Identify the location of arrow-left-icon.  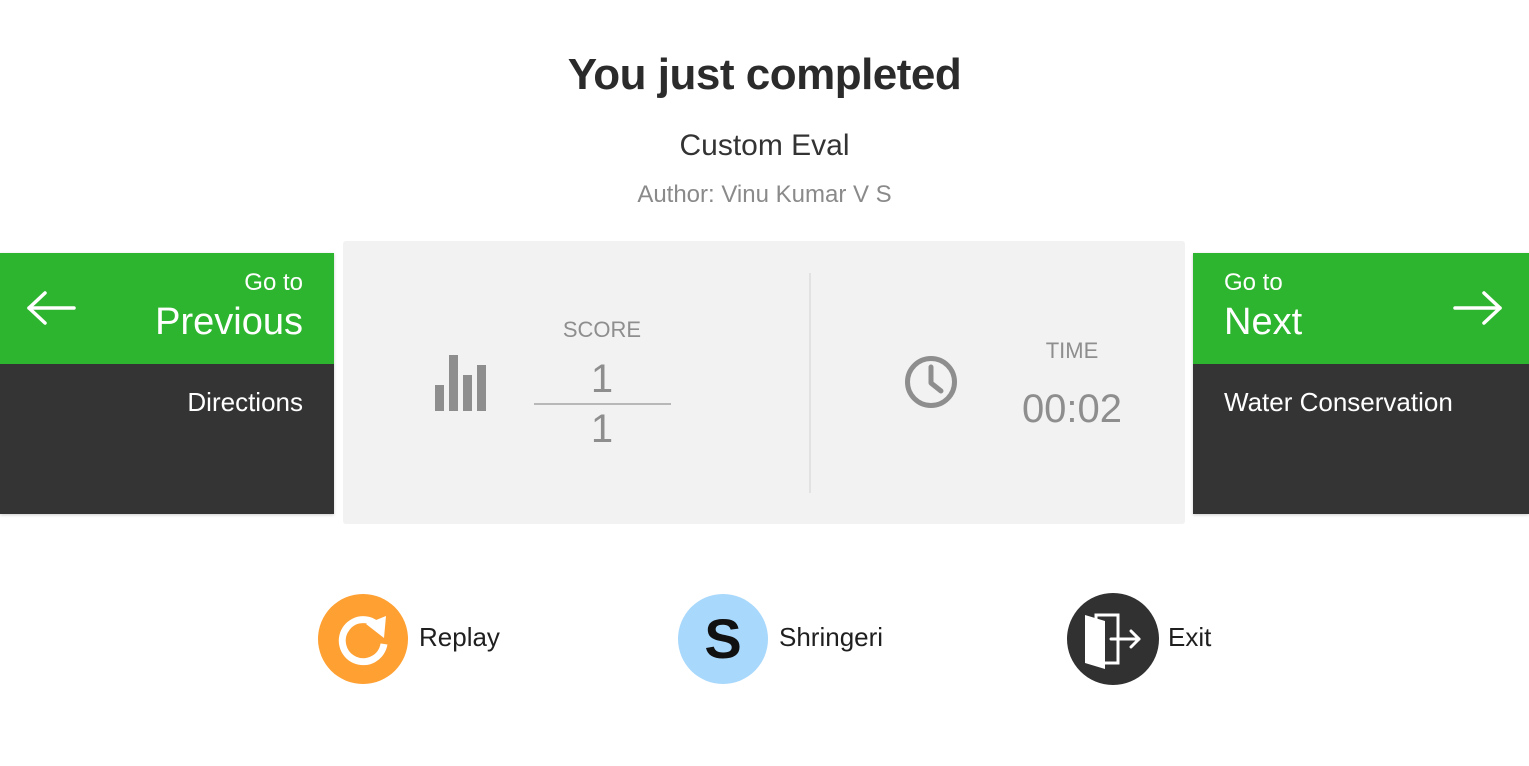
(51, 308).